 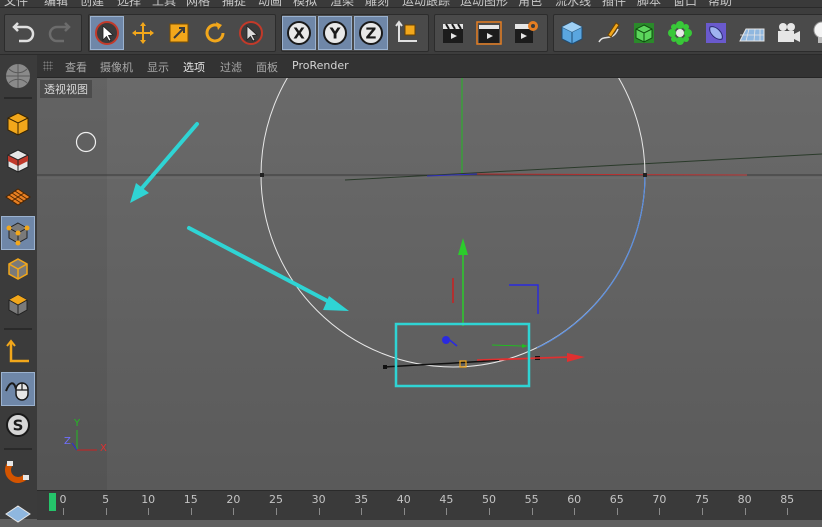 I want to click on subdivision-button, so click(x=644, y=33).